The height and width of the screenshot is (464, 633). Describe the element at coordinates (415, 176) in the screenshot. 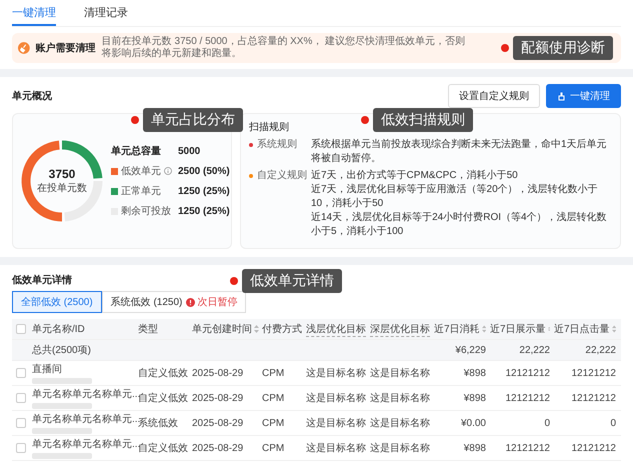

I see `rule-text: 近7天，出价方式等于CPM&CPC，消耗小于50` at that location.